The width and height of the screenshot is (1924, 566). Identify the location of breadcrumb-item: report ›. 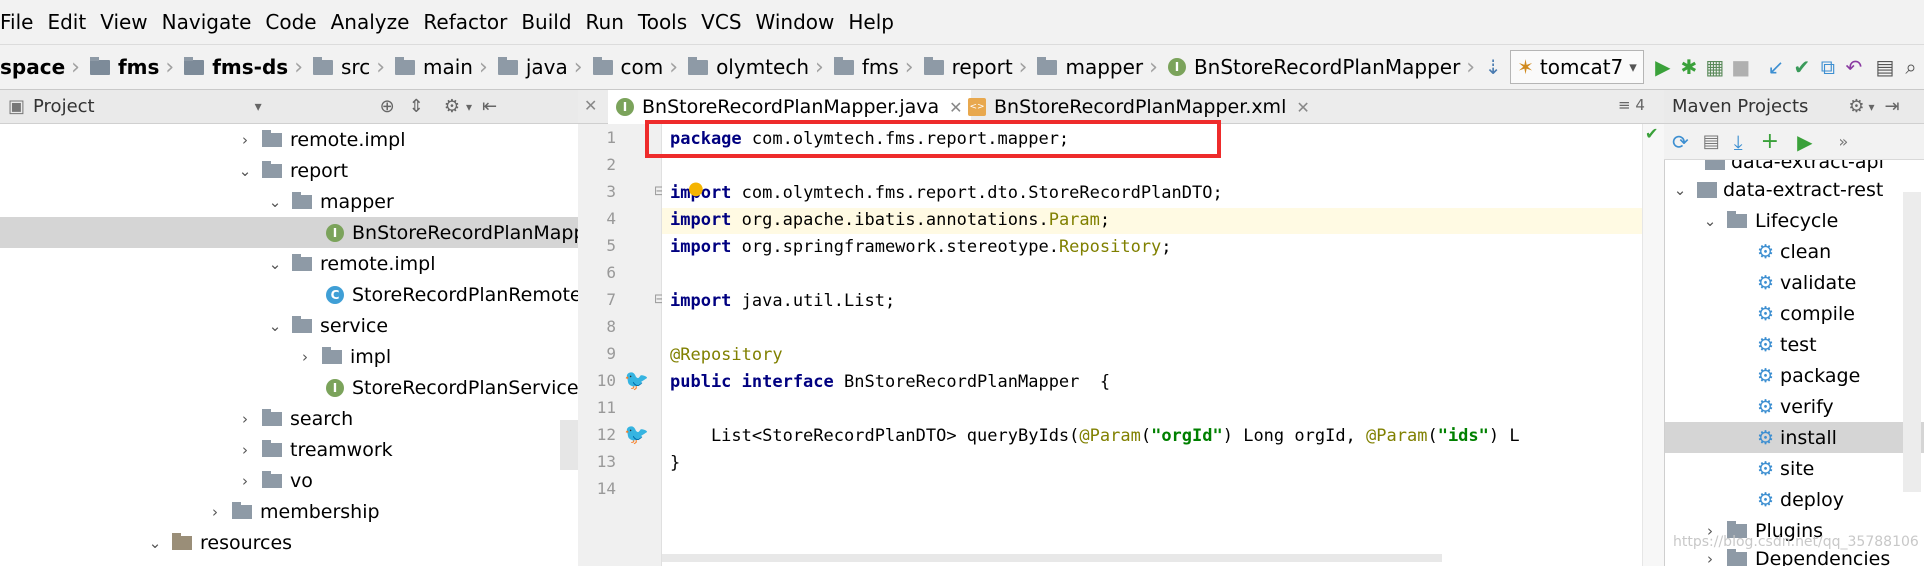
(970, 67).